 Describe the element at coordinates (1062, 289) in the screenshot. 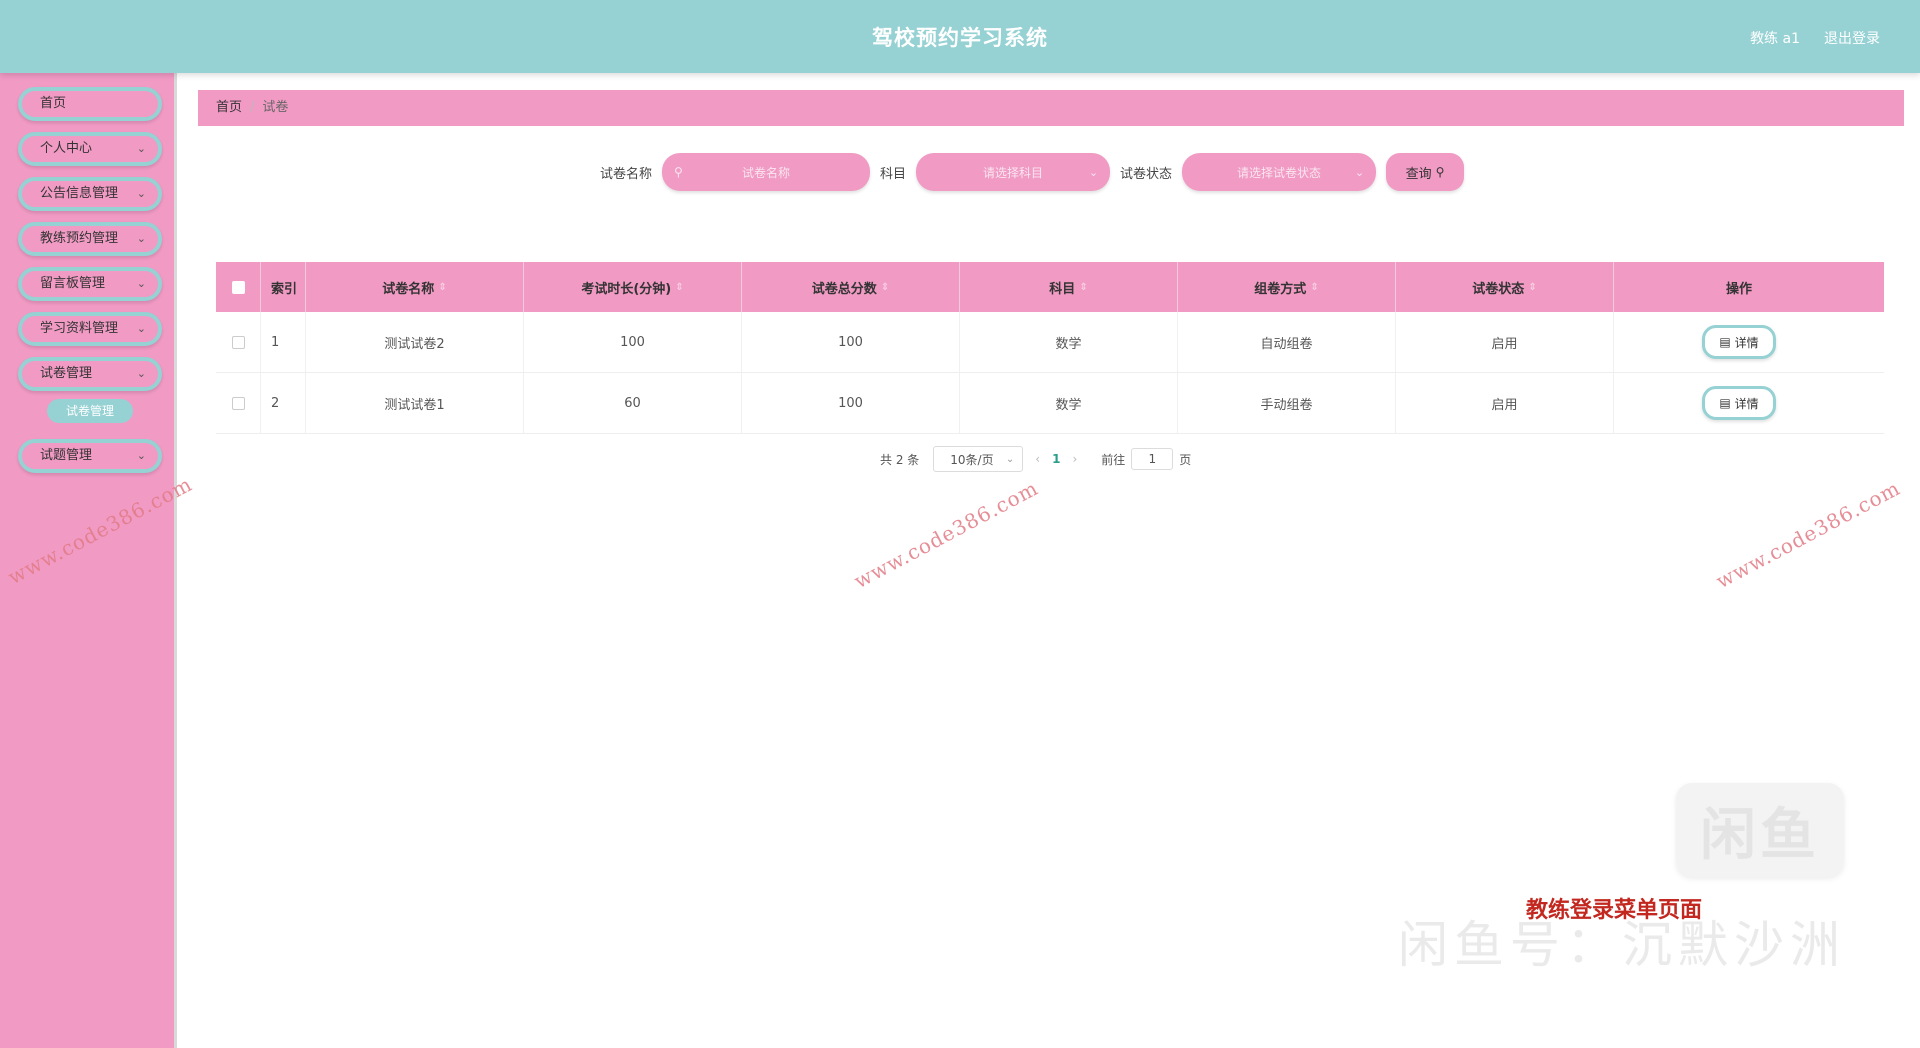

I see `header-subject-label: 科目` at that location.